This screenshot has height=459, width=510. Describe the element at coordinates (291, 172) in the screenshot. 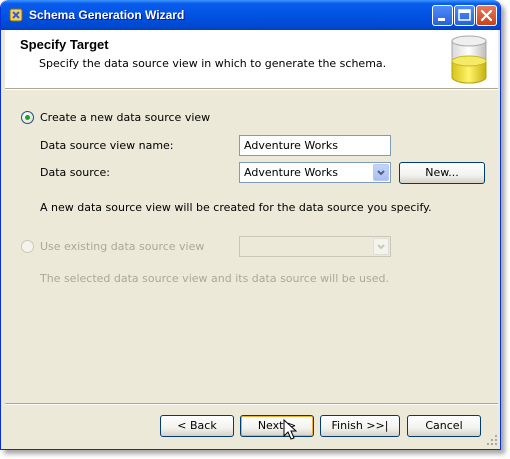

I see `data-source-value: Adventure Works` at that location.